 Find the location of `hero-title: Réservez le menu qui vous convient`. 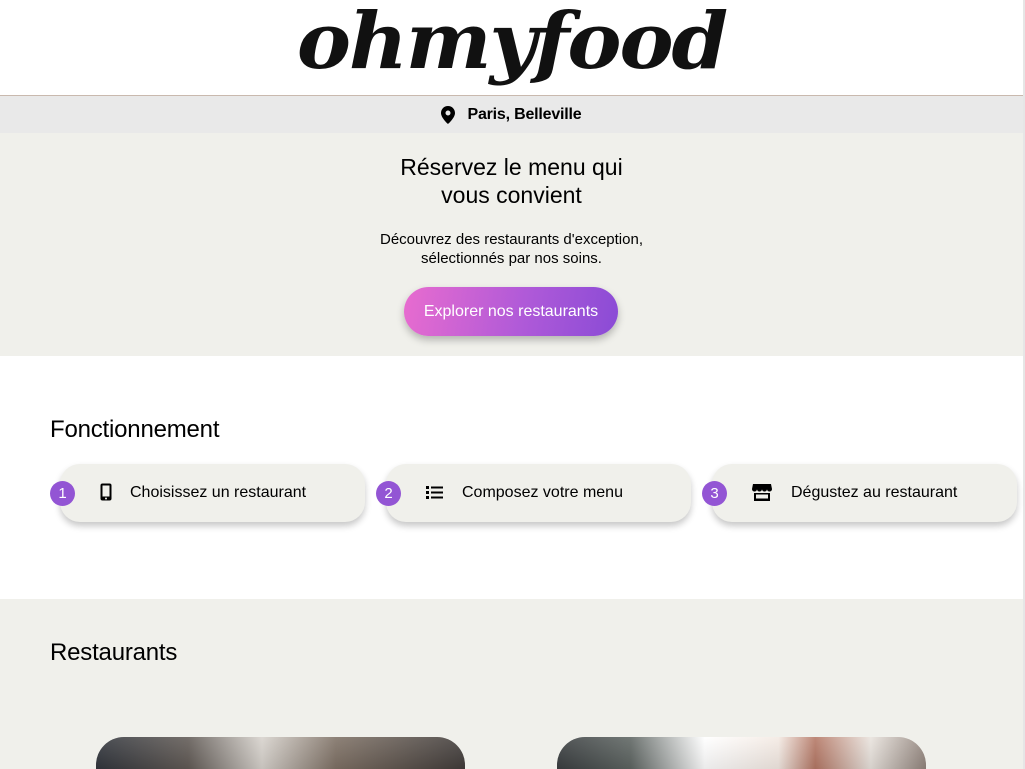

hero-title: Réservez le menu qui vous convient is located at coordinates (511, 181).